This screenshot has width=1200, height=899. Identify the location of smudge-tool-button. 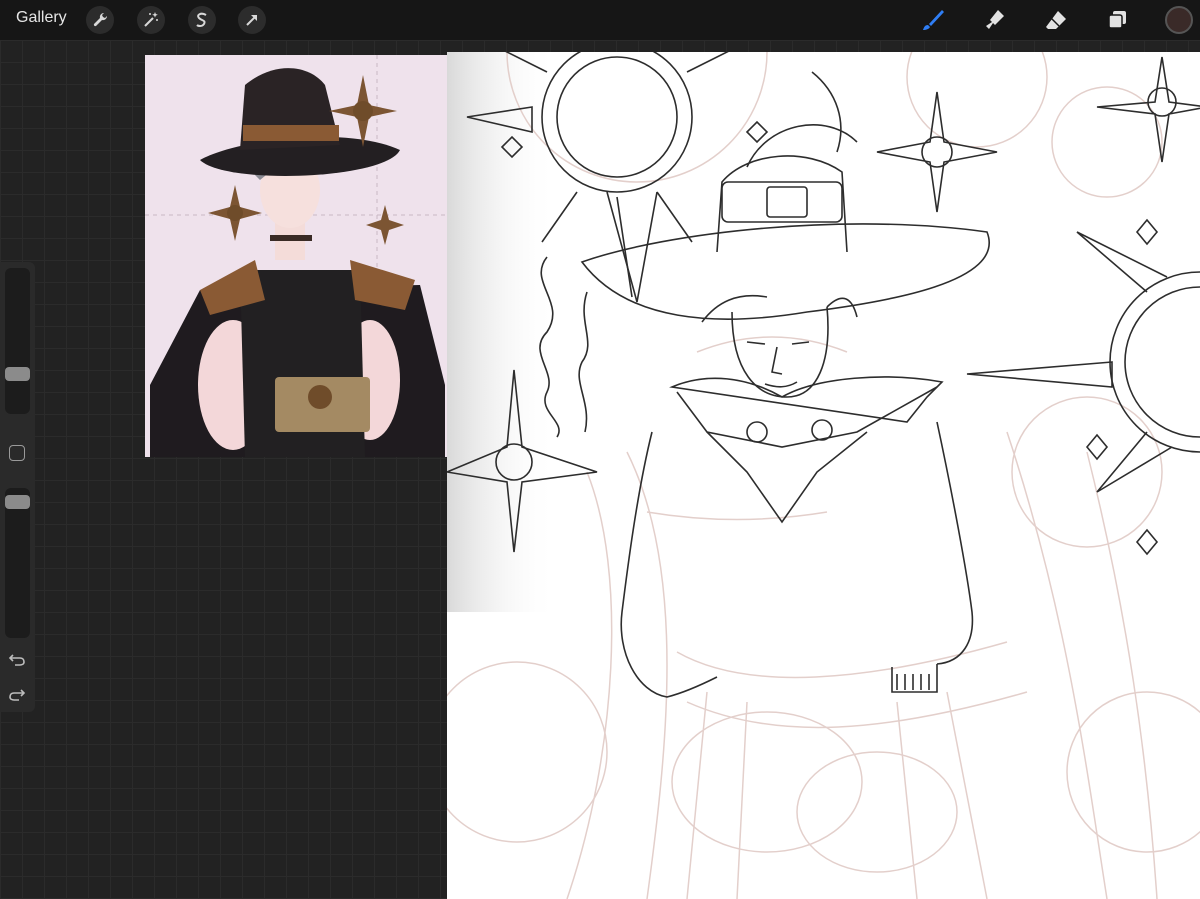
(995, 20).